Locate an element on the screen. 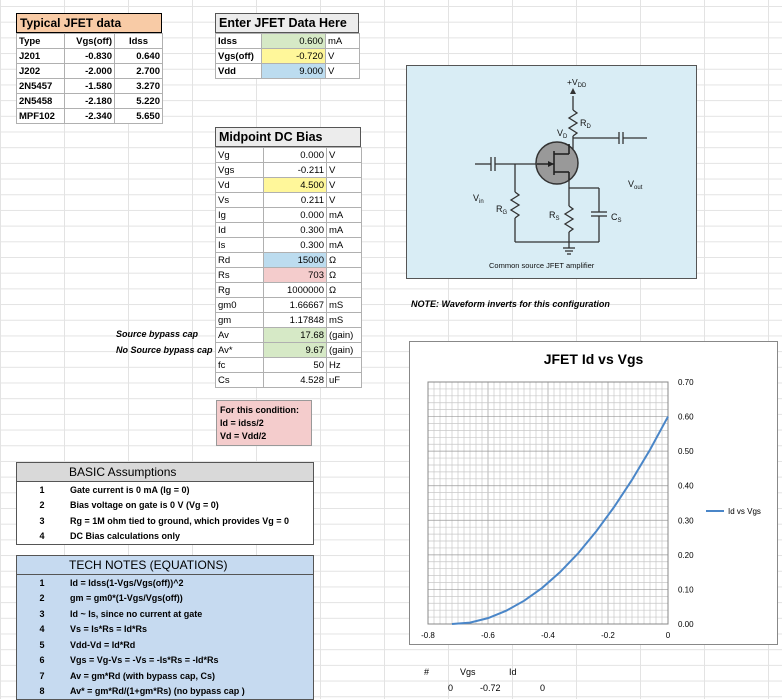 The image size is (782, 700). bias-label: Ig is located at coordinates (239, 215).